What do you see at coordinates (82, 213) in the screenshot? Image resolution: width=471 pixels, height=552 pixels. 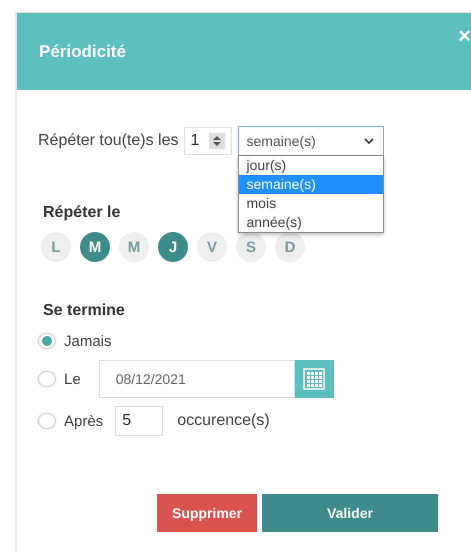 I see `section-title: Répéter le` at bounding box center [82, 213].